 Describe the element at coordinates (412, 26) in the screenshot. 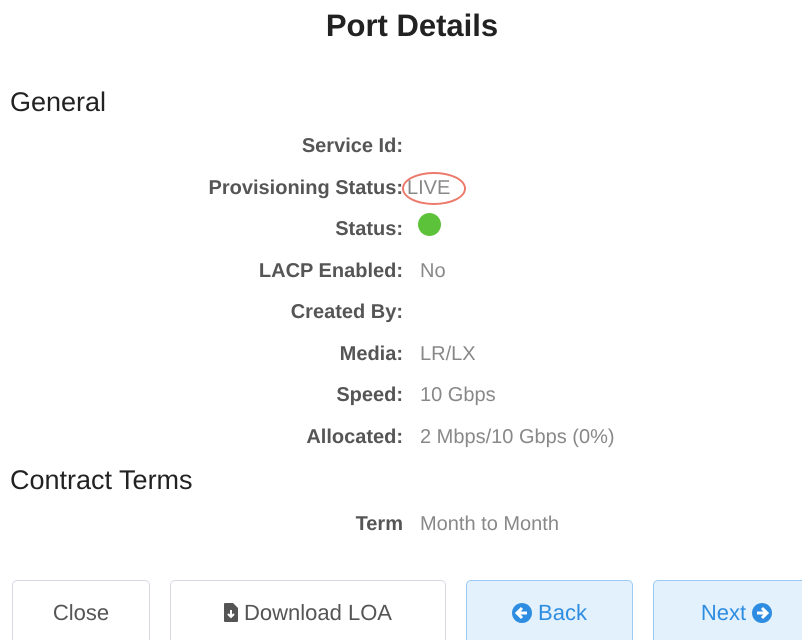

I see `dialog-title: Port Details` at that location.